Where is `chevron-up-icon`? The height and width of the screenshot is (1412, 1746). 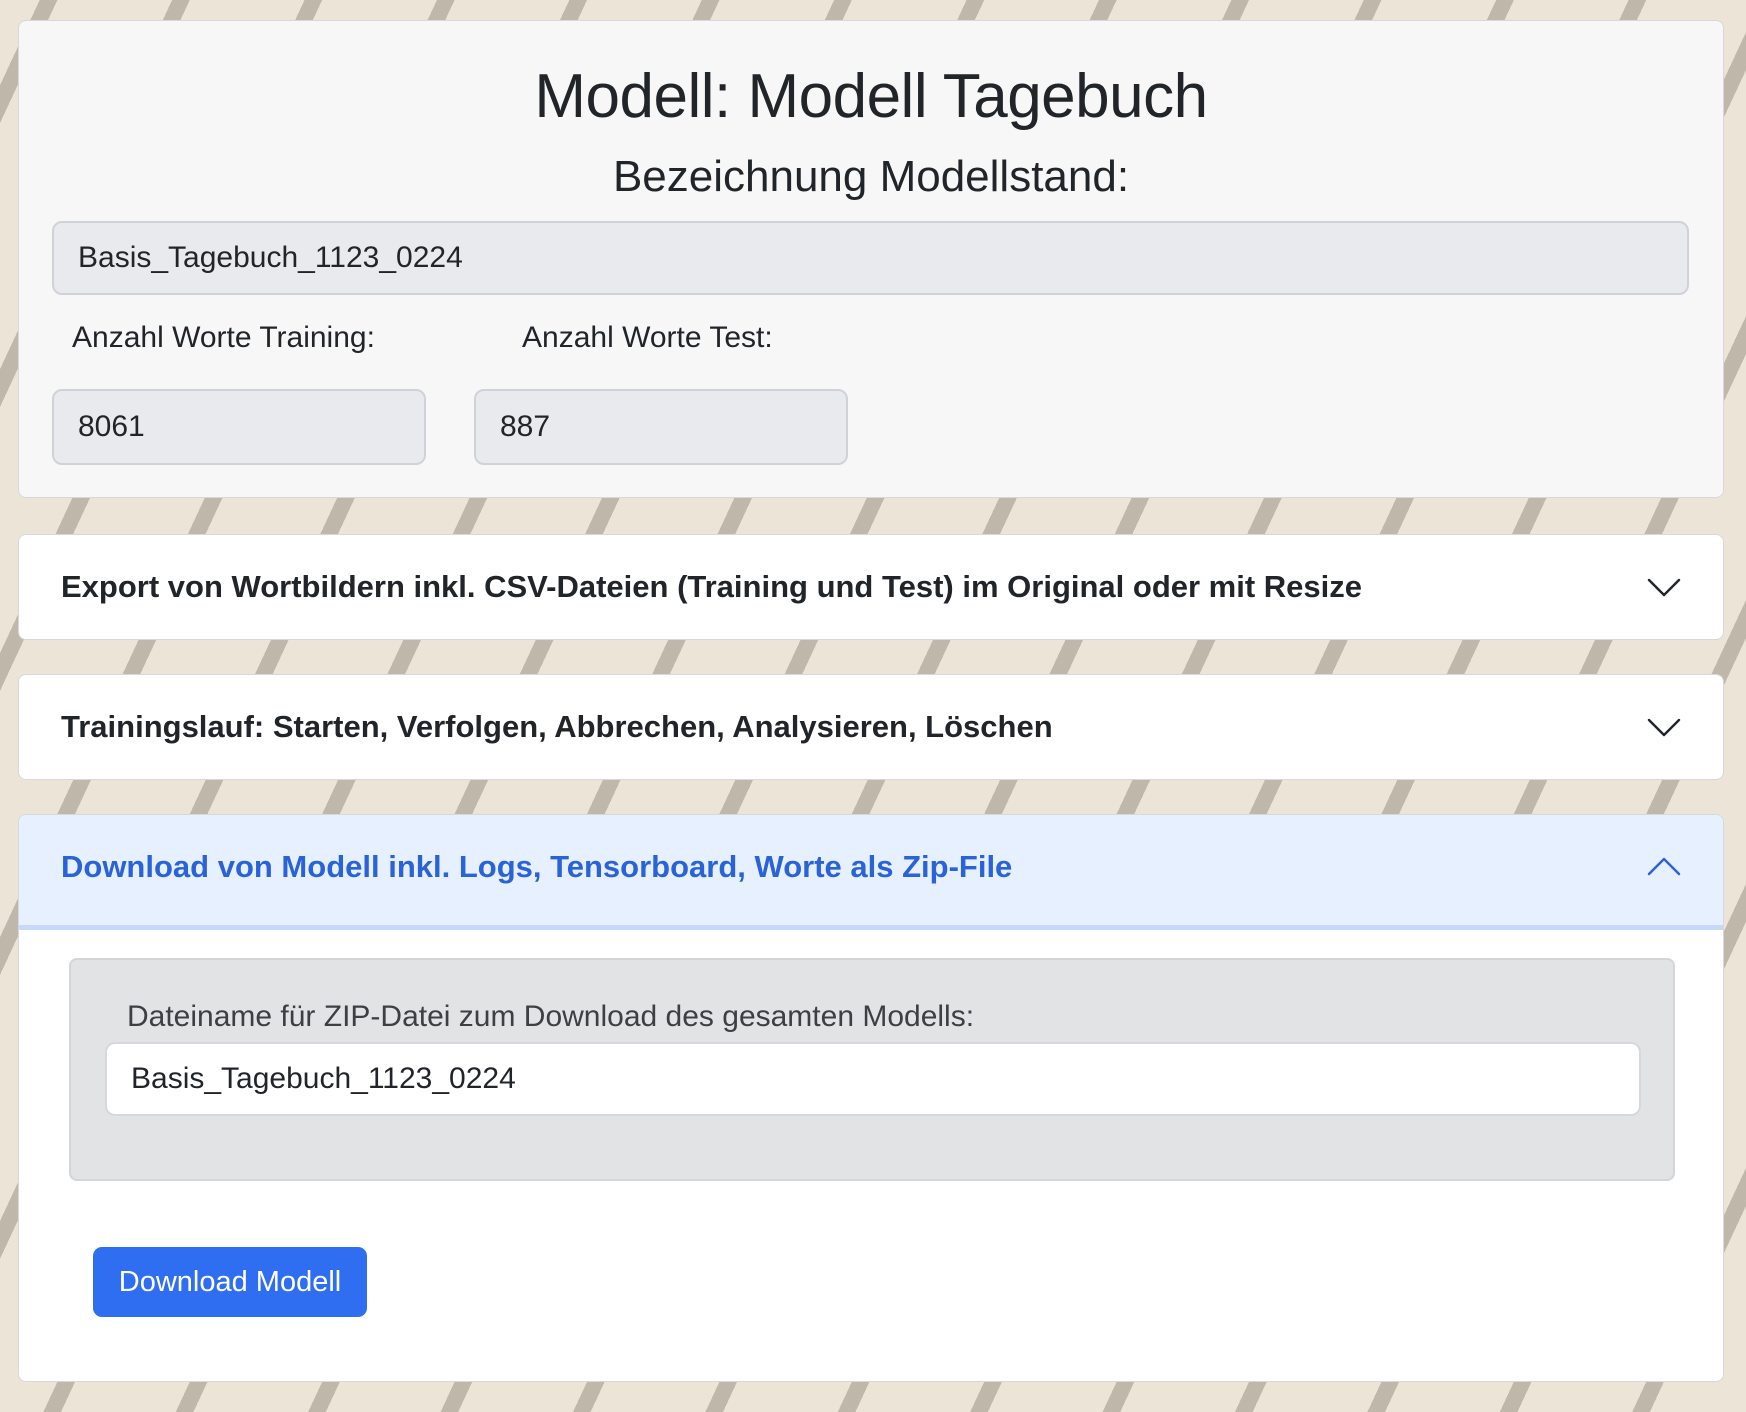
chevron-up-icon is located at coordinates (1664, 867).